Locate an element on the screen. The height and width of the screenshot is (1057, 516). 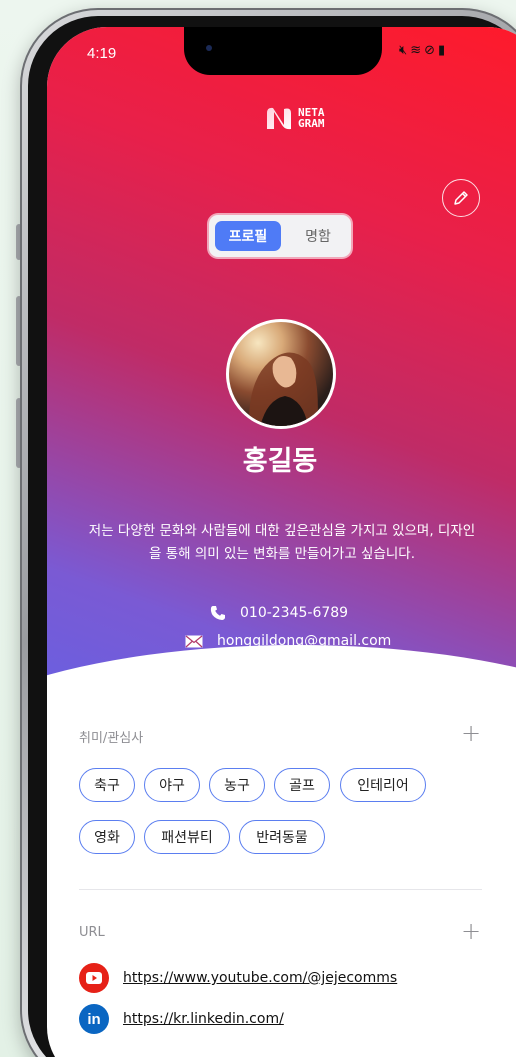
tab-business-card: 명함 is located at coordinates (318, 236).